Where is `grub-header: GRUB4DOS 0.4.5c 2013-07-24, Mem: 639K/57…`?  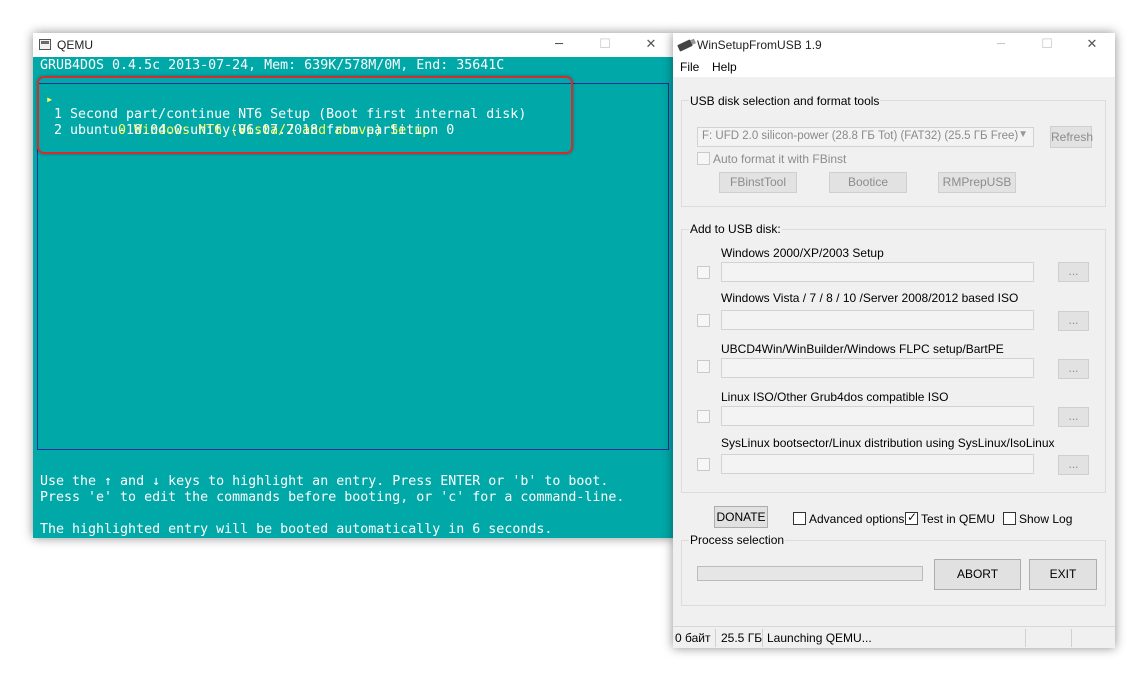 grub-header: GRUB4DOS 0.4.5c 2013-07-24, Mem: 639K/57… is located at coordinates (272, 65).